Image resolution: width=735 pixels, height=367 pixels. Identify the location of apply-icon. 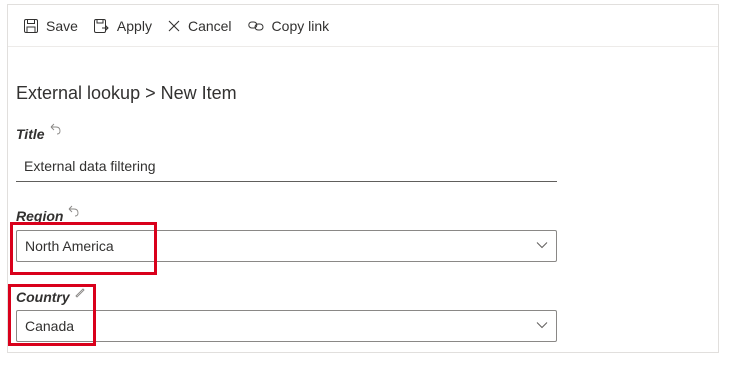
(101, 25).